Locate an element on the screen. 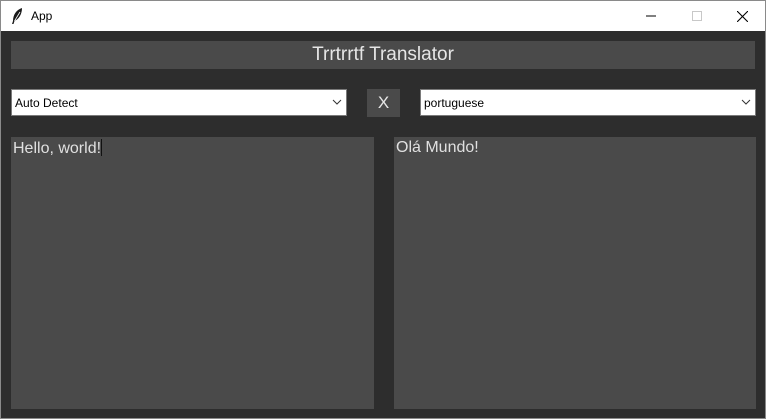 The height and width of the screenshot is (419, 766). input-text: Hello, world! is located at coordinates (57, 148).